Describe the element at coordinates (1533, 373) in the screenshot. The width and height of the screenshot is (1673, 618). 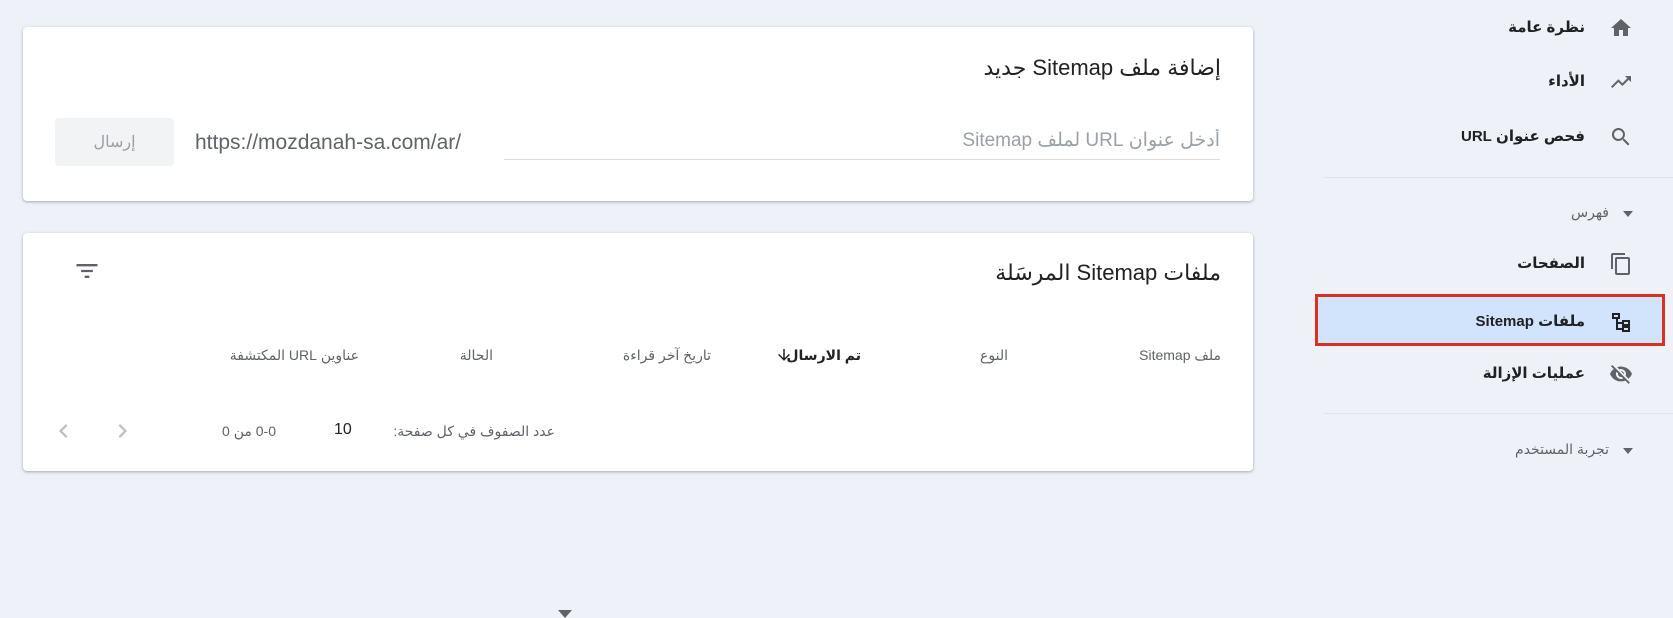
I see `sidebar-item-label: عمليات الإزالة` at that location.